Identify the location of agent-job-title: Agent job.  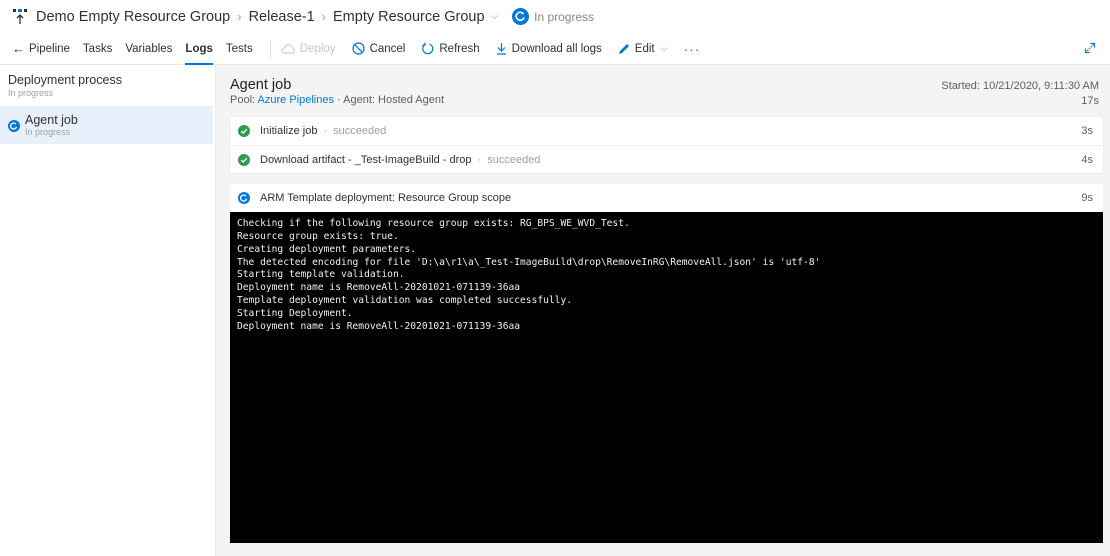
(51, 120).